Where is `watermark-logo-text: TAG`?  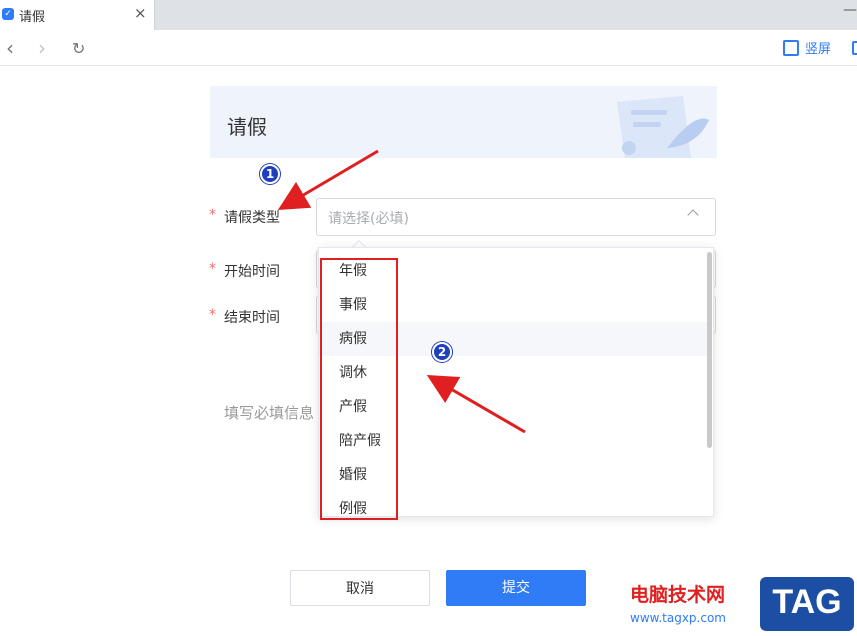
watermark-logo-text: TAG is located at coordinates (807, 602).